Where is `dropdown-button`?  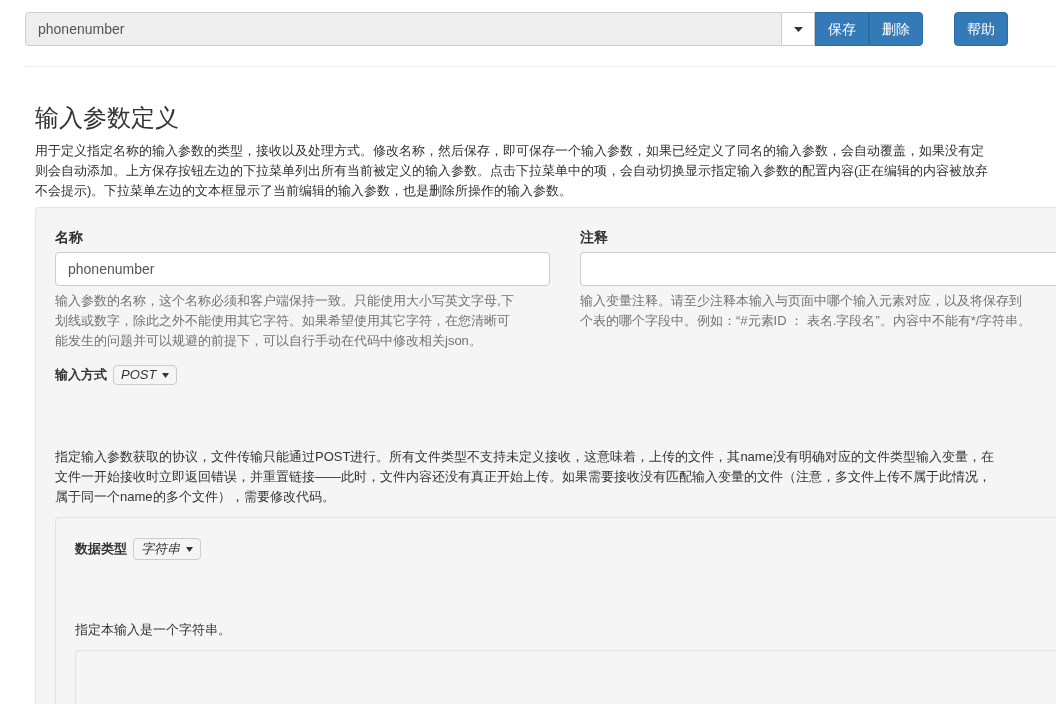 dropdown-button is located at coordinates (798, 29).